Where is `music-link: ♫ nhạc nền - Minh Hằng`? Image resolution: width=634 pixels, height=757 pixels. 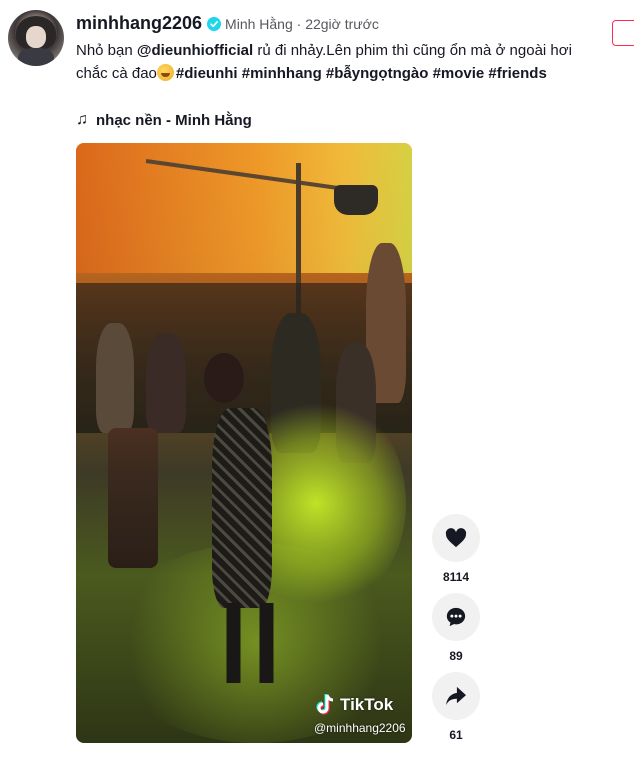 music-link: ♫ nhạc nền - Minh Hằng is located at coordinates (164, 120).